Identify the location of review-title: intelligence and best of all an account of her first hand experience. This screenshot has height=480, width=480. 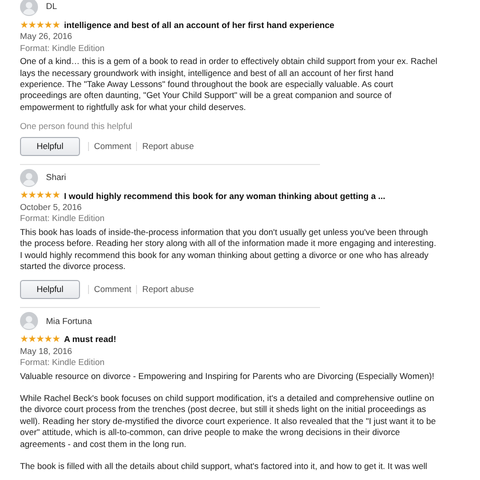
(199, 26).